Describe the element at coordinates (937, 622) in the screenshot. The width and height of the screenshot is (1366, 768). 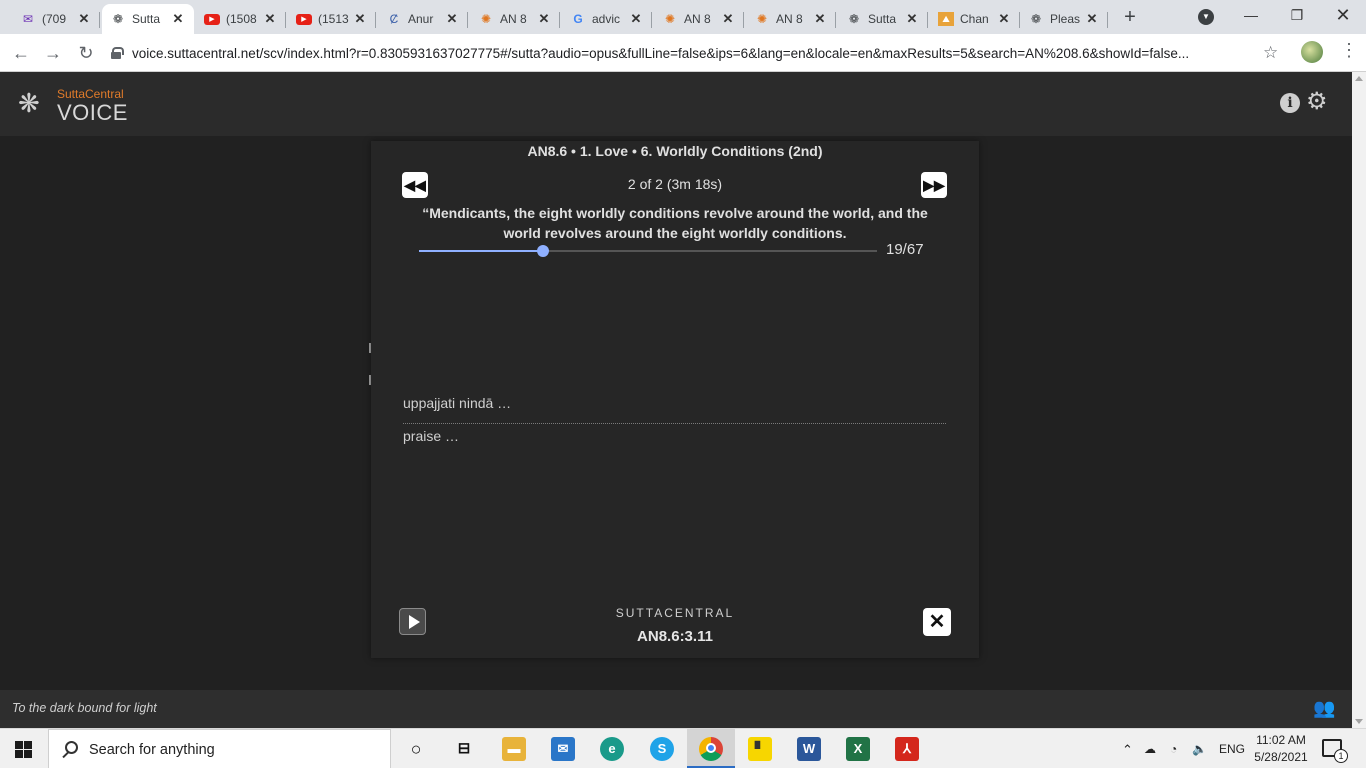
I see `close-player-button: ✕` at that location.